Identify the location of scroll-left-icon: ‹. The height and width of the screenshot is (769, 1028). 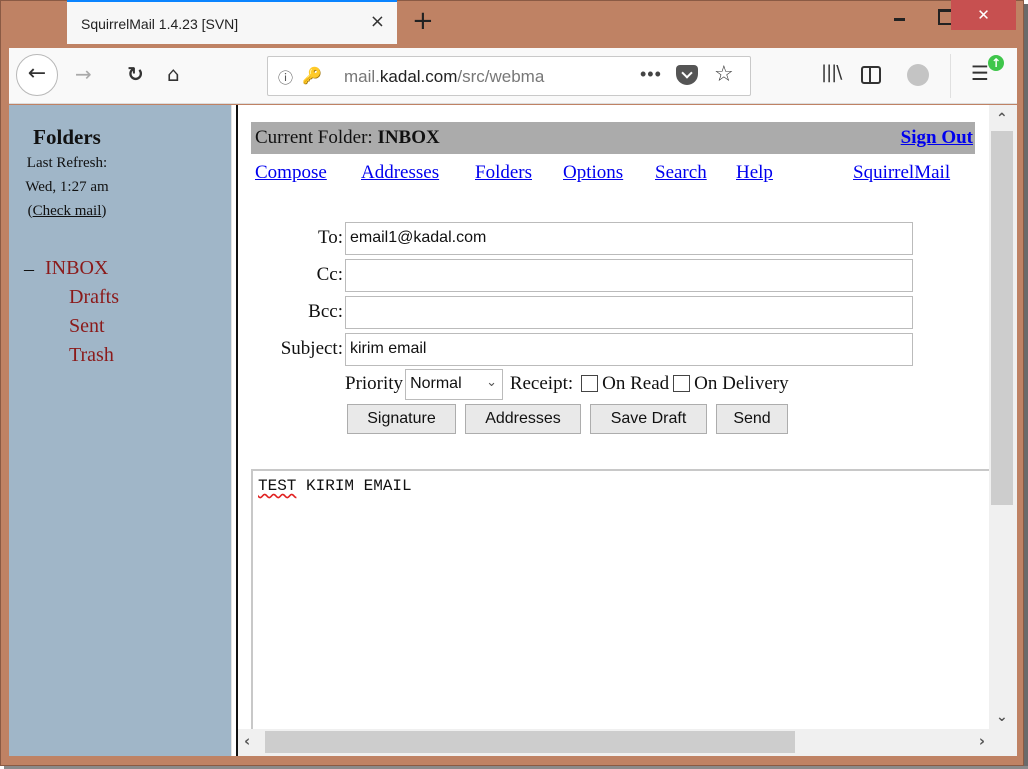
(247, 741).